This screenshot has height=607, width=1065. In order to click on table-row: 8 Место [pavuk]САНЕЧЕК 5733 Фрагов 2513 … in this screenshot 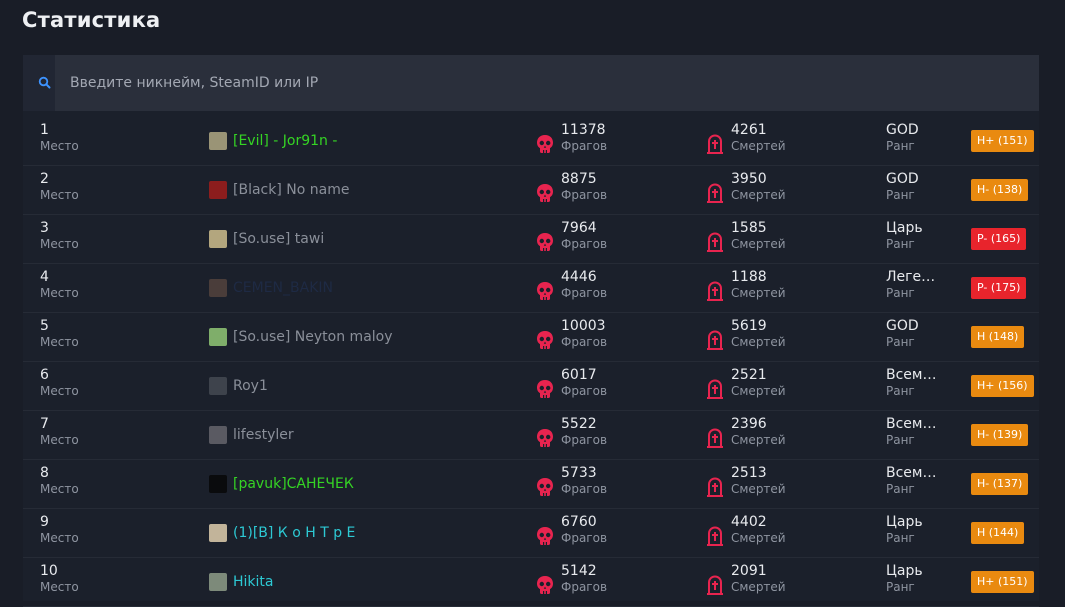, I will do `click(531, 484)`.